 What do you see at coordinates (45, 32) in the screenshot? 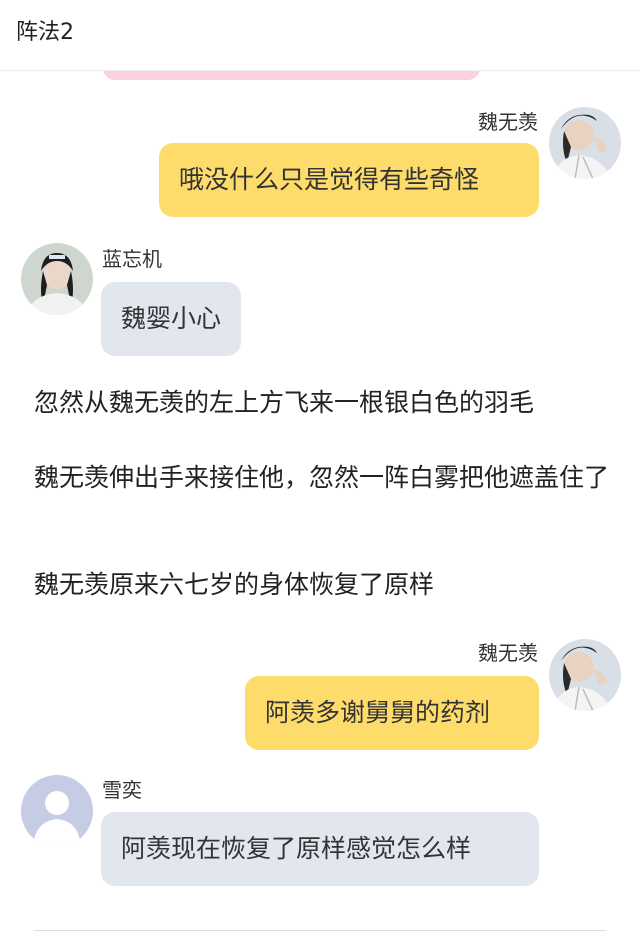
I see `page-title: 阵法2` at bounding box center [45, 32].